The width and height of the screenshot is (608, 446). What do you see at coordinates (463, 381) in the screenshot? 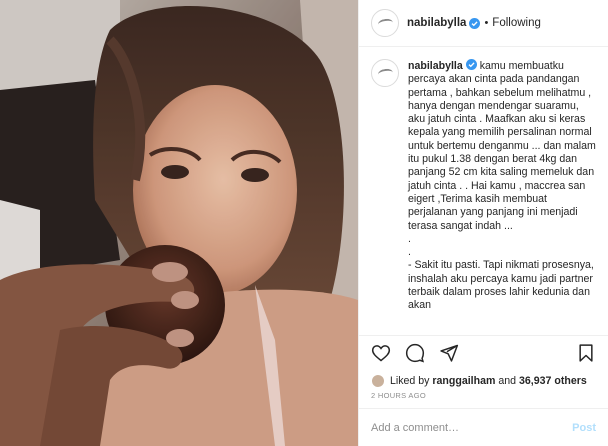
I see `likes-first-user: ranggailham` at bounding box center [463, 381].